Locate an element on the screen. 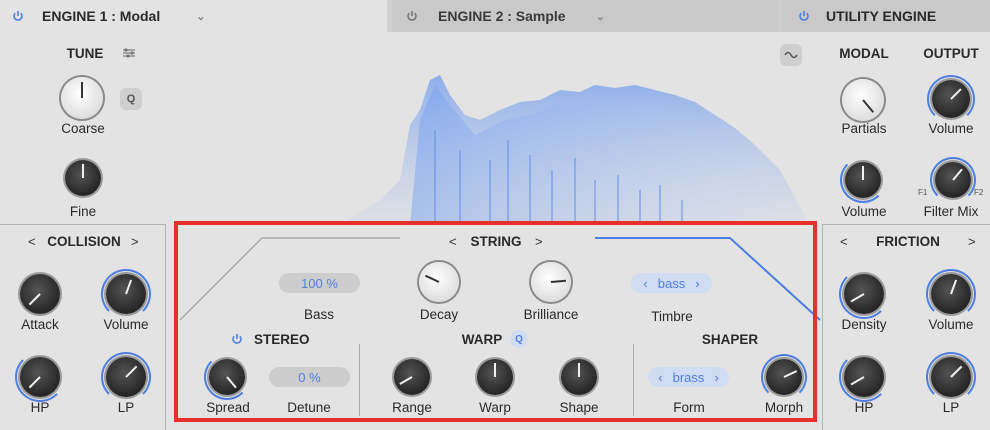  friction-prev-button: < is located at coordinates (844, 241).